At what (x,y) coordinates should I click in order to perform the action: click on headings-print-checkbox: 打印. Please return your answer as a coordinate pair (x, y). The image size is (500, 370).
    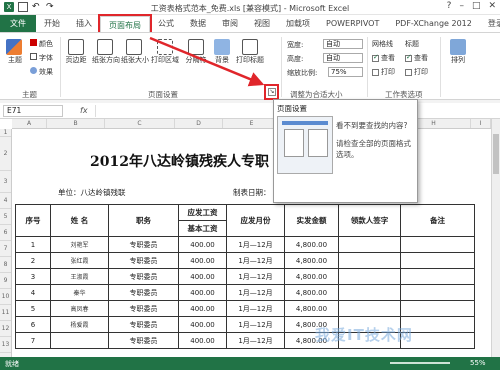
    Looking at the image, I should click on (416, 72).